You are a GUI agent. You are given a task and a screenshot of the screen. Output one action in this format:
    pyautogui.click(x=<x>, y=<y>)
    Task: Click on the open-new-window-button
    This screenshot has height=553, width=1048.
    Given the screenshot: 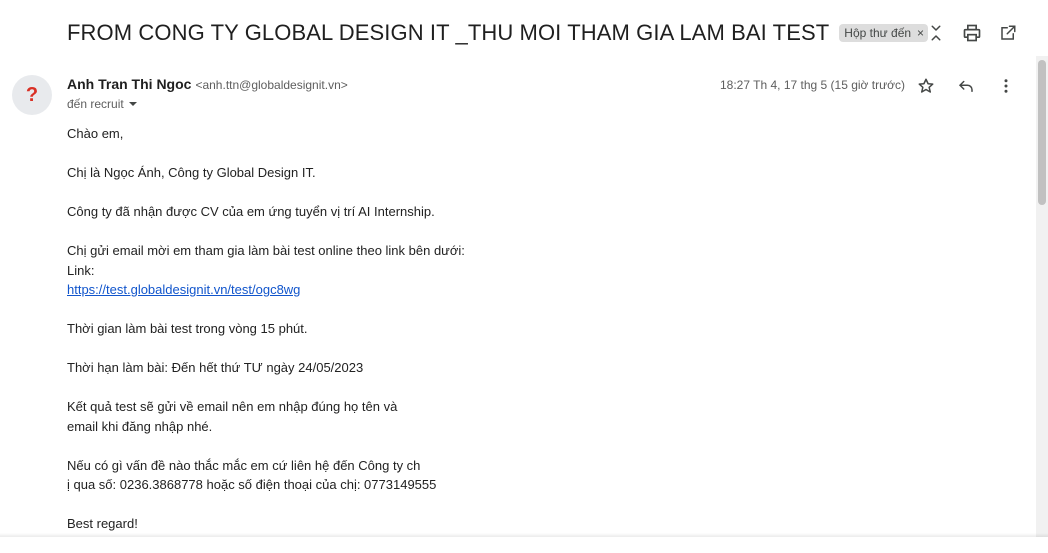 What is the action you would take?
    pyautogui.click(x=1008, y=33)
    